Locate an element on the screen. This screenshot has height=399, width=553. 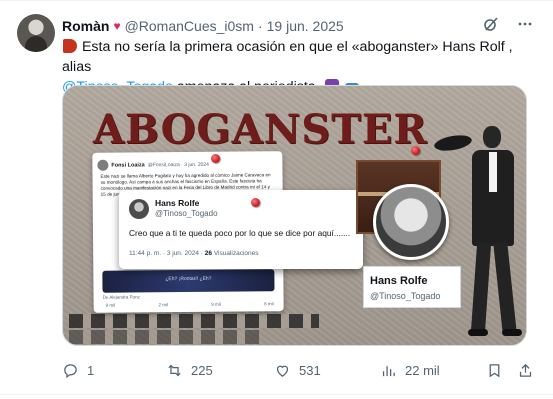
tweet-date: 19 jun. 2025 is located at coordinates (305, 26).